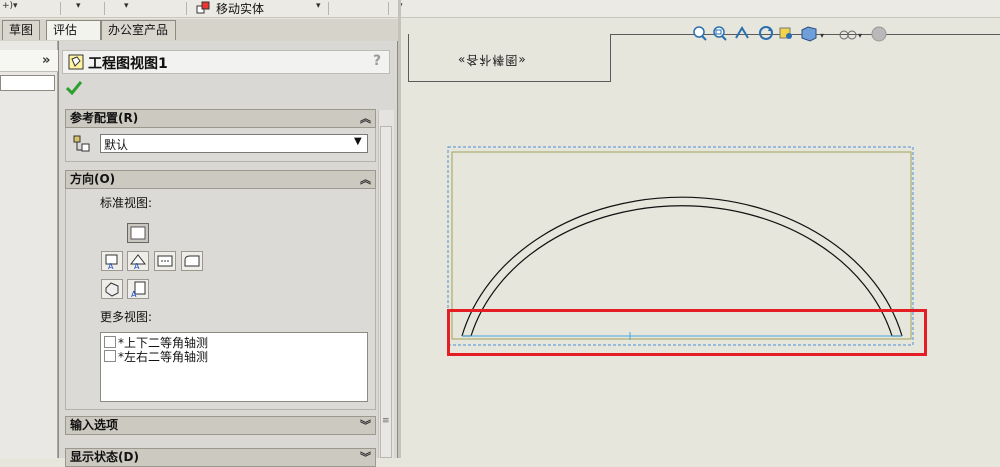 The height and width of the screenshot is (467, 1000). Describe the element at coordinates (27, 83) in the screenshot. I see `filter-input` at that location.